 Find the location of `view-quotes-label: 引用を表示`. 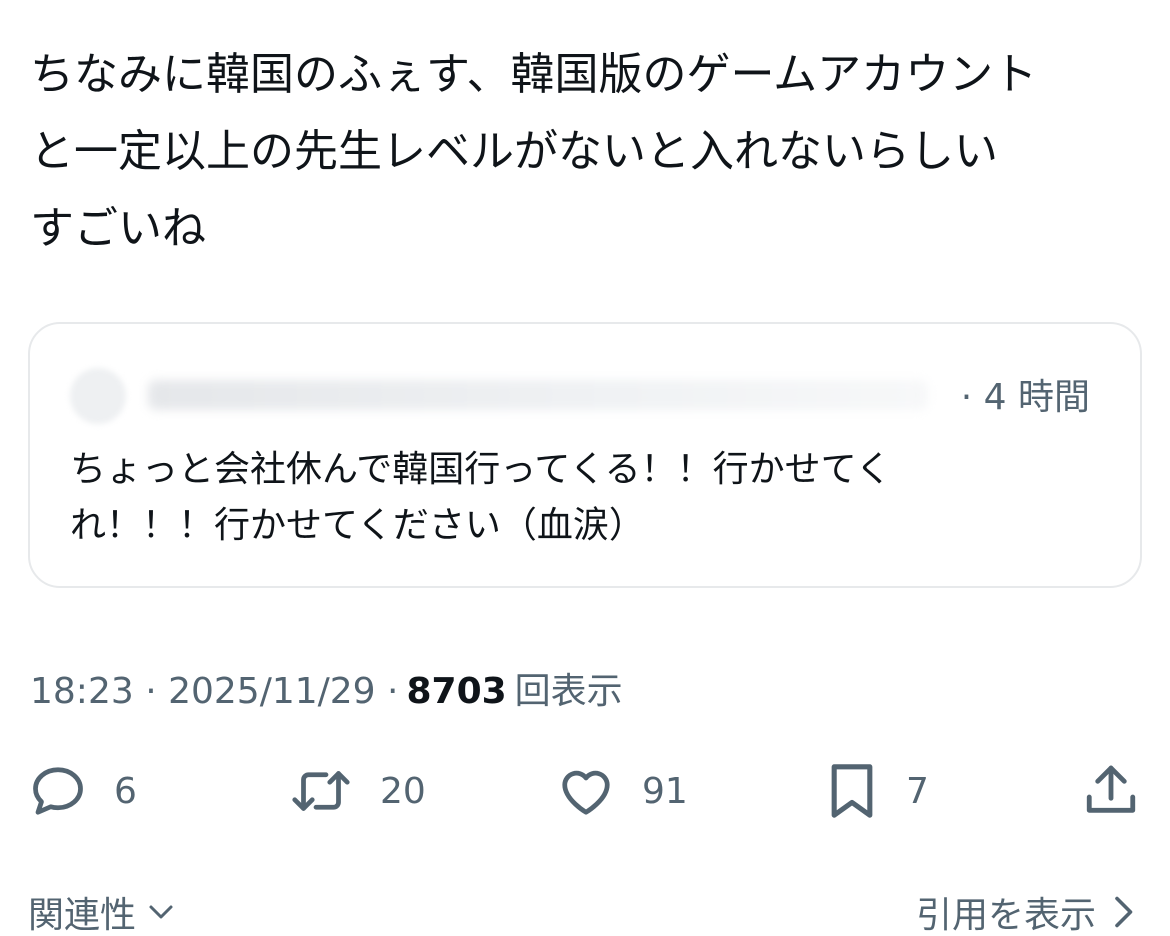

view-quotes-label: 引用を表示 is located at coordinates (1005, 915).